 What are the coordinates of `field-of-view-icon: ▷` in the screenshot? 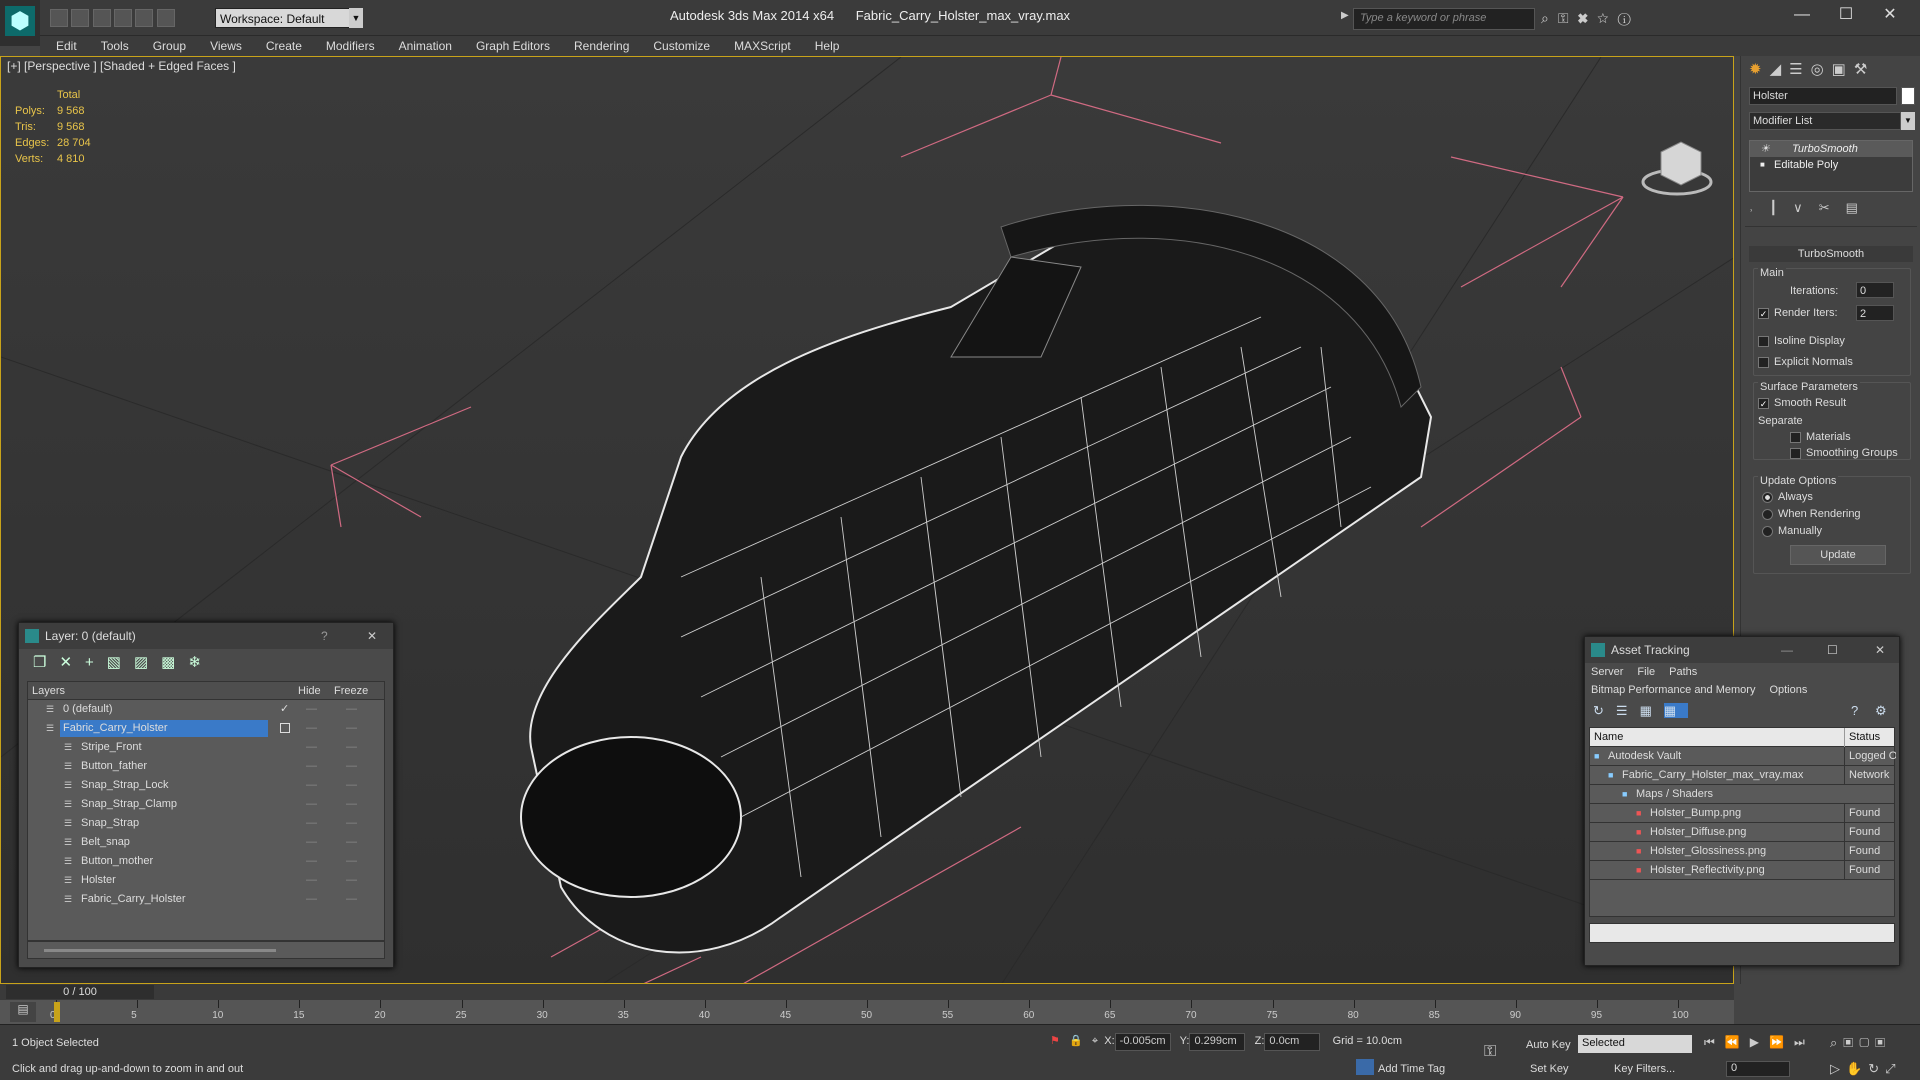 It's located at (1838, 1068).